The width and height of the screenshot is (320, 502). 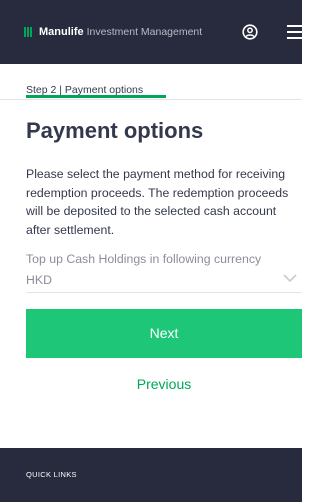 What do you see at coordinates (61, 32) in the screenshot?
I see `brand-name-strong: Manulife` at bounding box center [61, 32].